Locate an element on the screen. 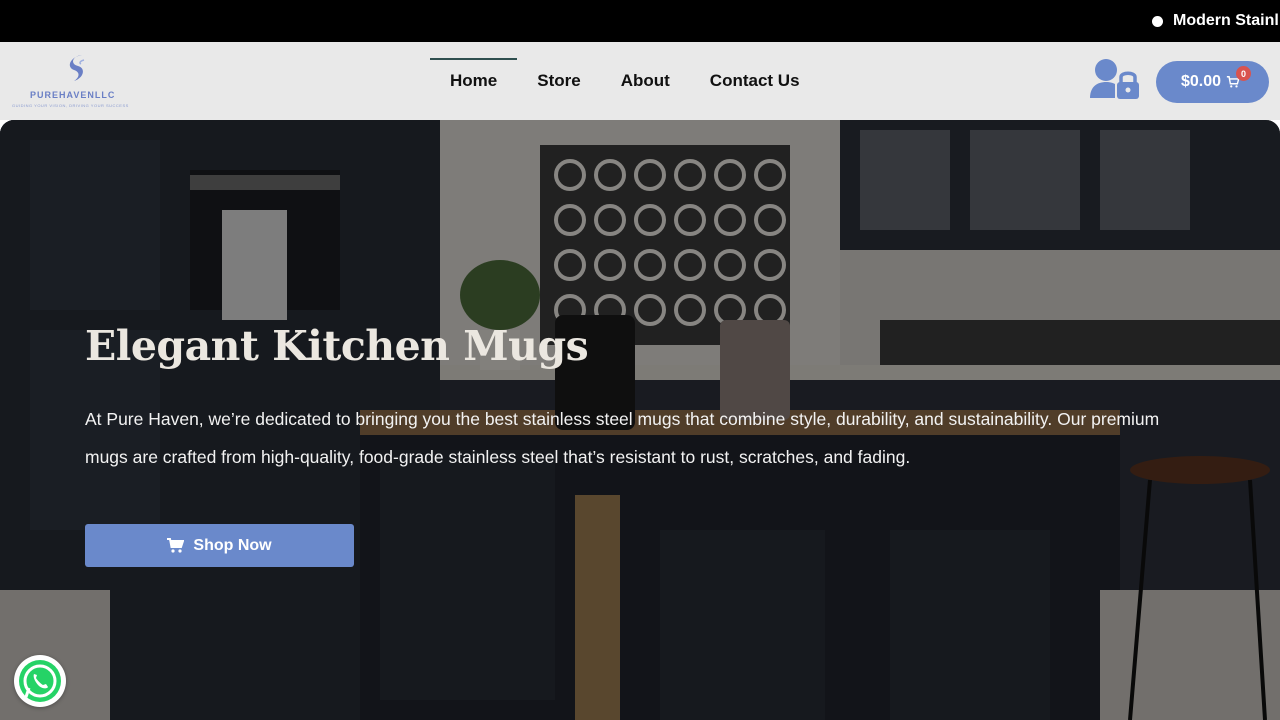 The width and height of the screenshot is (1280, 720). ticker-text: Modern Stainl is located at coordinates (1226, 20).